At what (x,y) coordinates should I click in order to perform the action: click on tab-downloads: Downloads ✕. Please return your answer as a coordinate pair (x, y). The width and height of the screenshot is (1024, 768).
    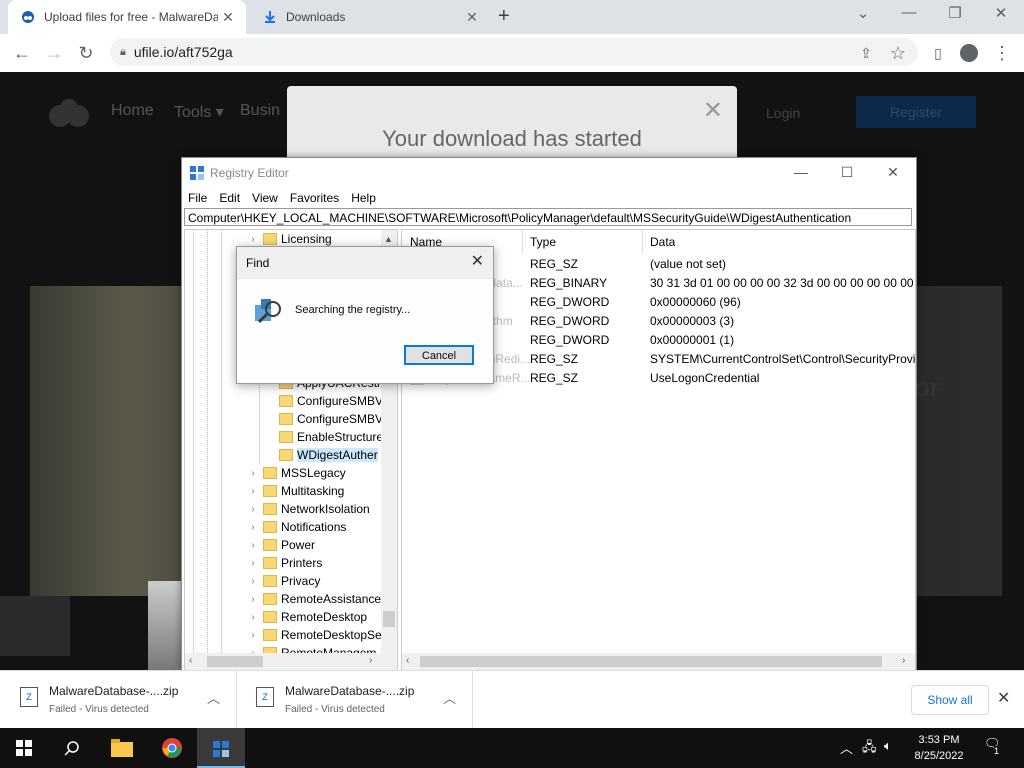
    Looking at the image, I should click on (370, 17).